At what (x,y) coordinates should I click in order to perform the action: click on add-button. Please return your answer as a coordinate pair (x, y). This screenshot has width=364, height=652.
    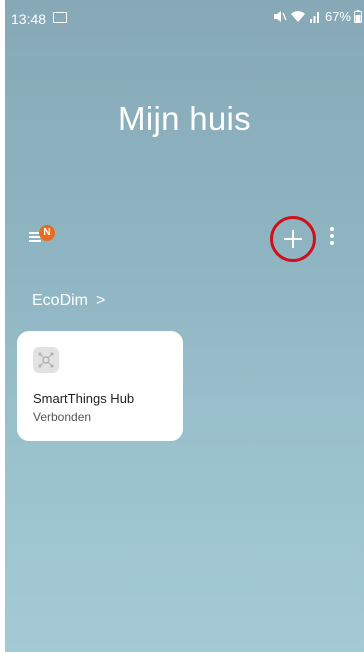
    Looking at the image, I should click on (293, 239).